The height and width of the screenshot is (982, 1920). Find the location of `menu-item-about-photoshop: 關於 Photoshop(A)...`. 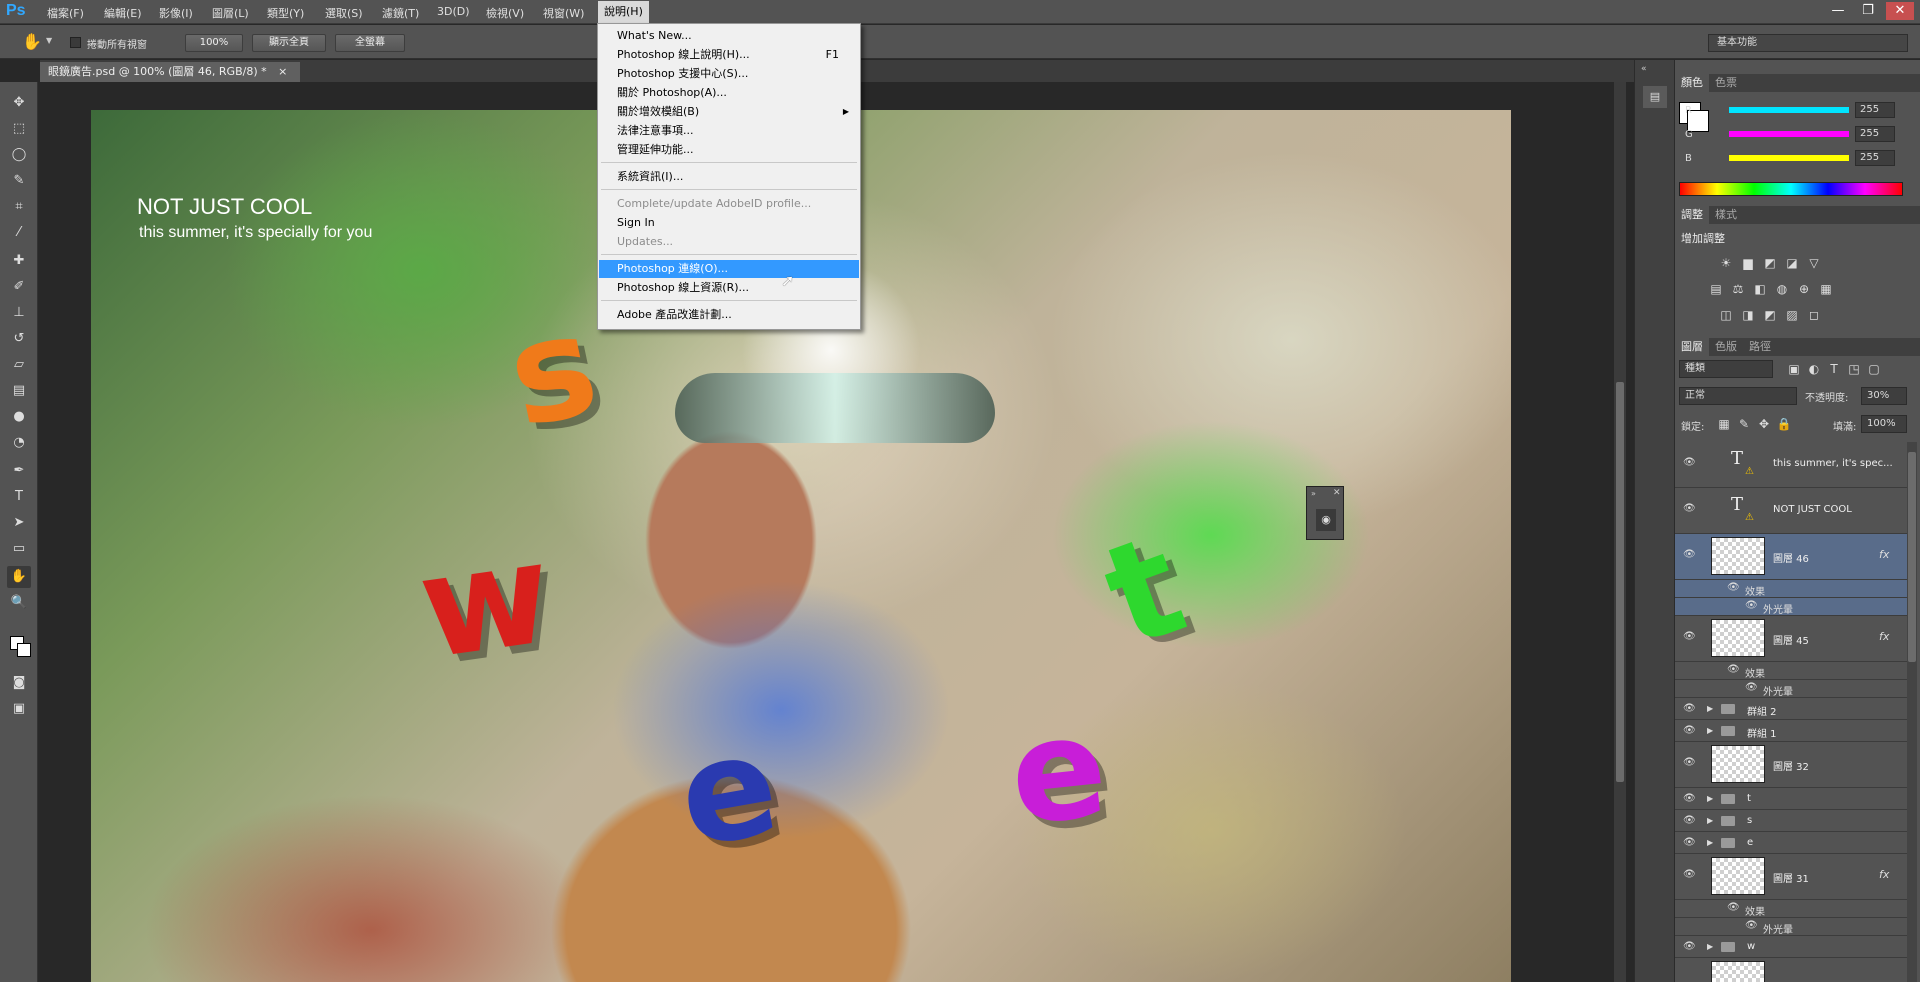

menu-item-about-photoshop: 關於 Photoshop(A)... is located at coordinates (729, 93).